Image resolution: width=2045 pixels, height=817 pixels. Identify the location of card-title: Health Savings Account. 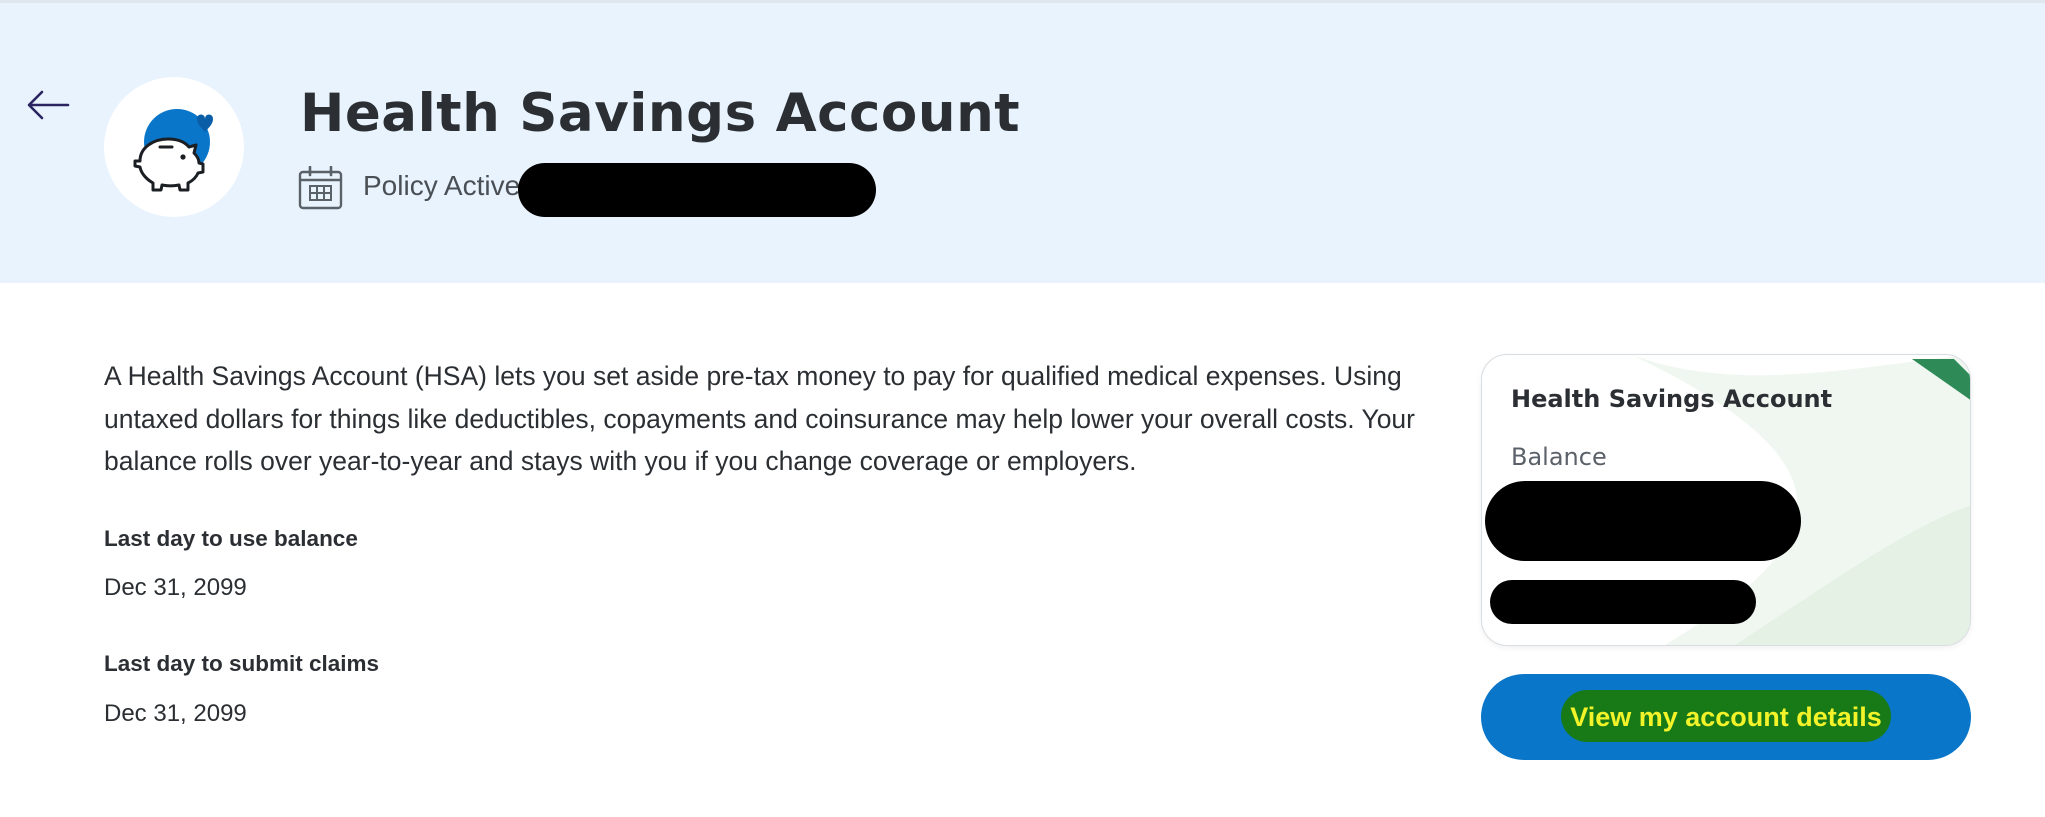
(1672, 399).